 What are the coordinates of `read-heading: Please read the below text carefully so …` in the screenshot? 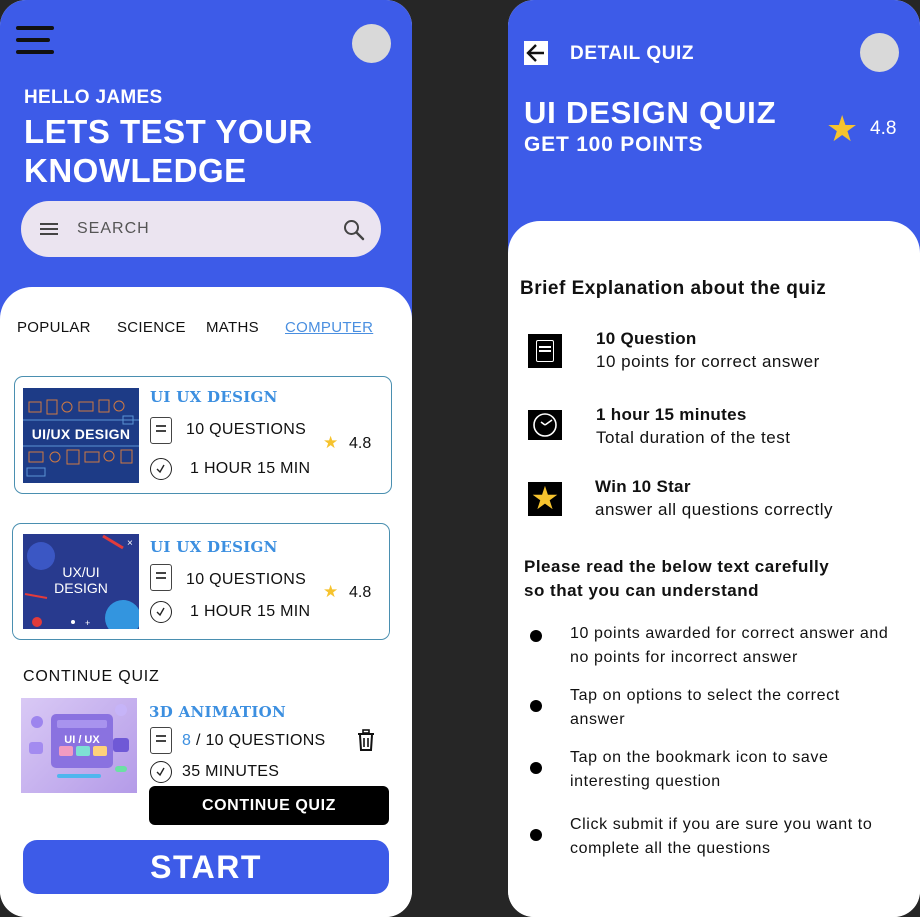 It's located at (676, 579).